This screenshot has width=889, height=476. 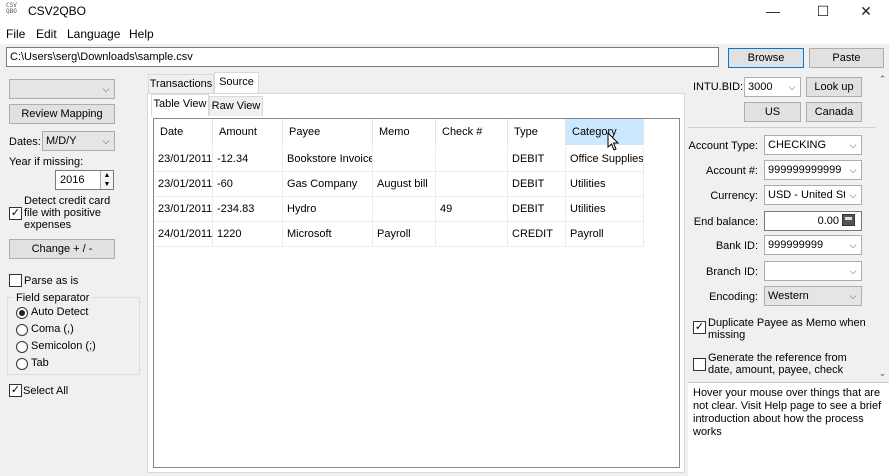 What do you see at coordinates (404, 132) in the screenshot?
I see `header-memo: Memo` at bounding box center [404, 132].